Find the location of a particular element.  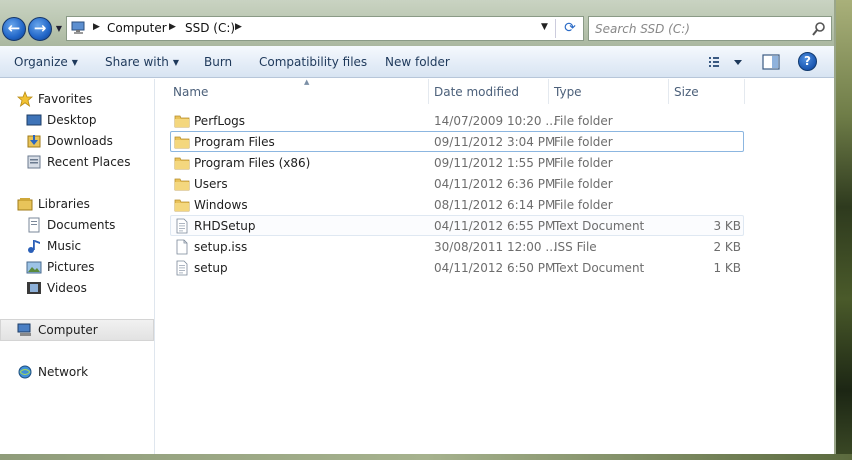

pictures-icon is located at coordinates (34, 267).